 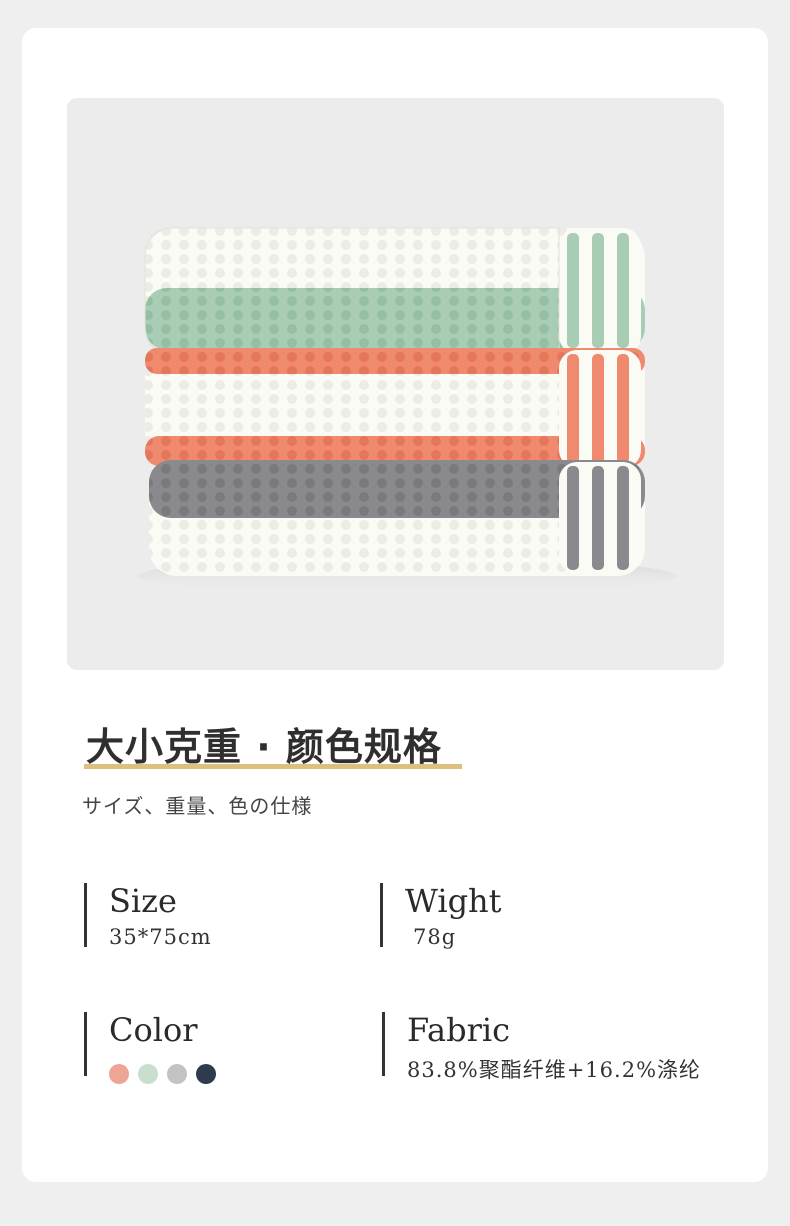 What do you see at coordinates (435, 937) in the screenshot?
I see `spec-weight-value: 78g` at bounding box center [435, 937].